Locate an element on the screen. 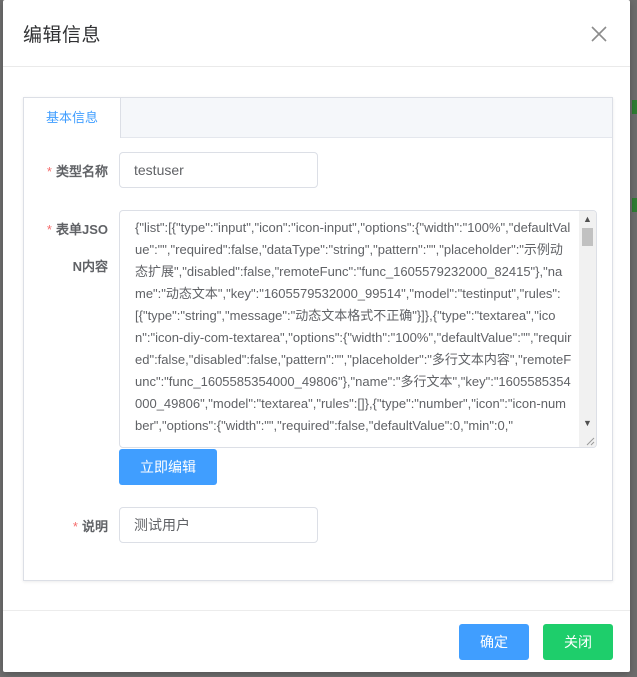  type-name-label: * 类型名称 is located at coordinates (73, 170).